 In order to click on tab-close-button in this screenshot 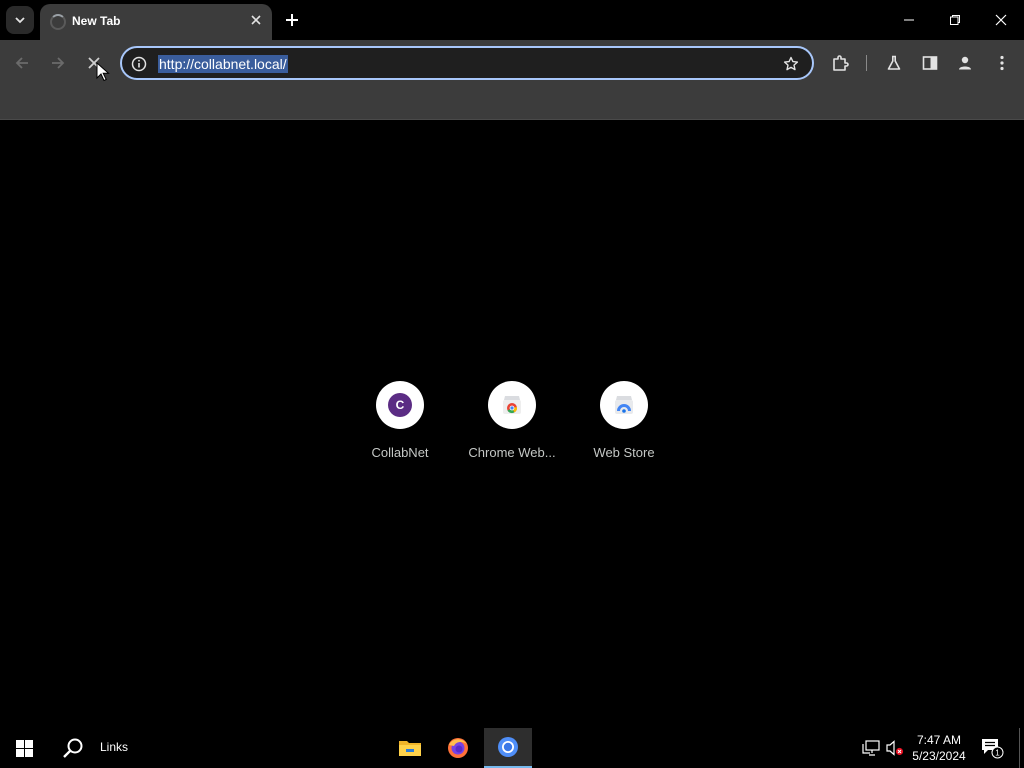, I will do `click(256, 20)`.